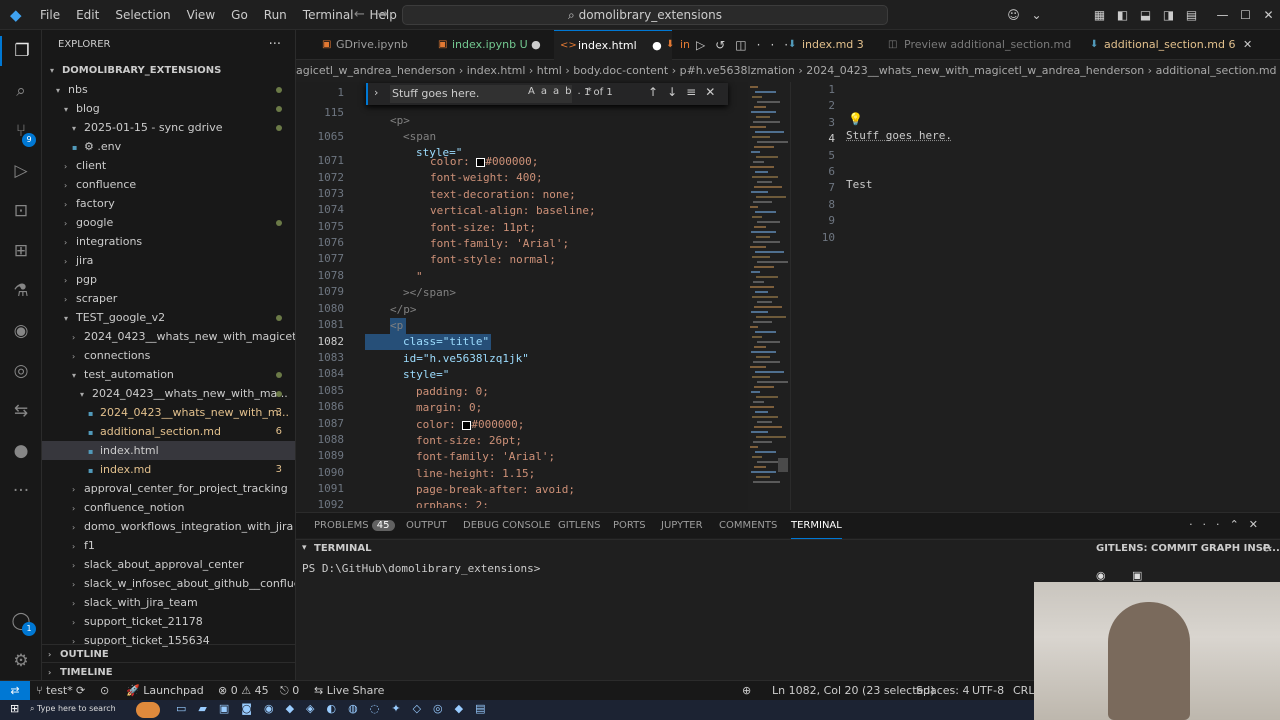  What do you see at coordinates (507, 526) in the screenshot?
I see `tab-debug-console: DEBUG CONSOLE` at bounding box center [507, 526].